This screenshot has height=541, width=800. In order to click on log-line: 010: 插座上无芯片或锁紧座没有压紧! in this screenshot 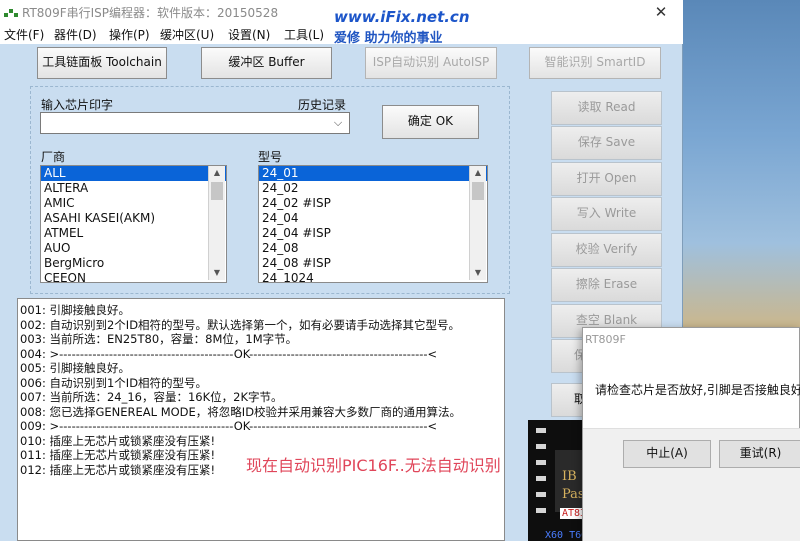, I will do `click(118, 440)`.